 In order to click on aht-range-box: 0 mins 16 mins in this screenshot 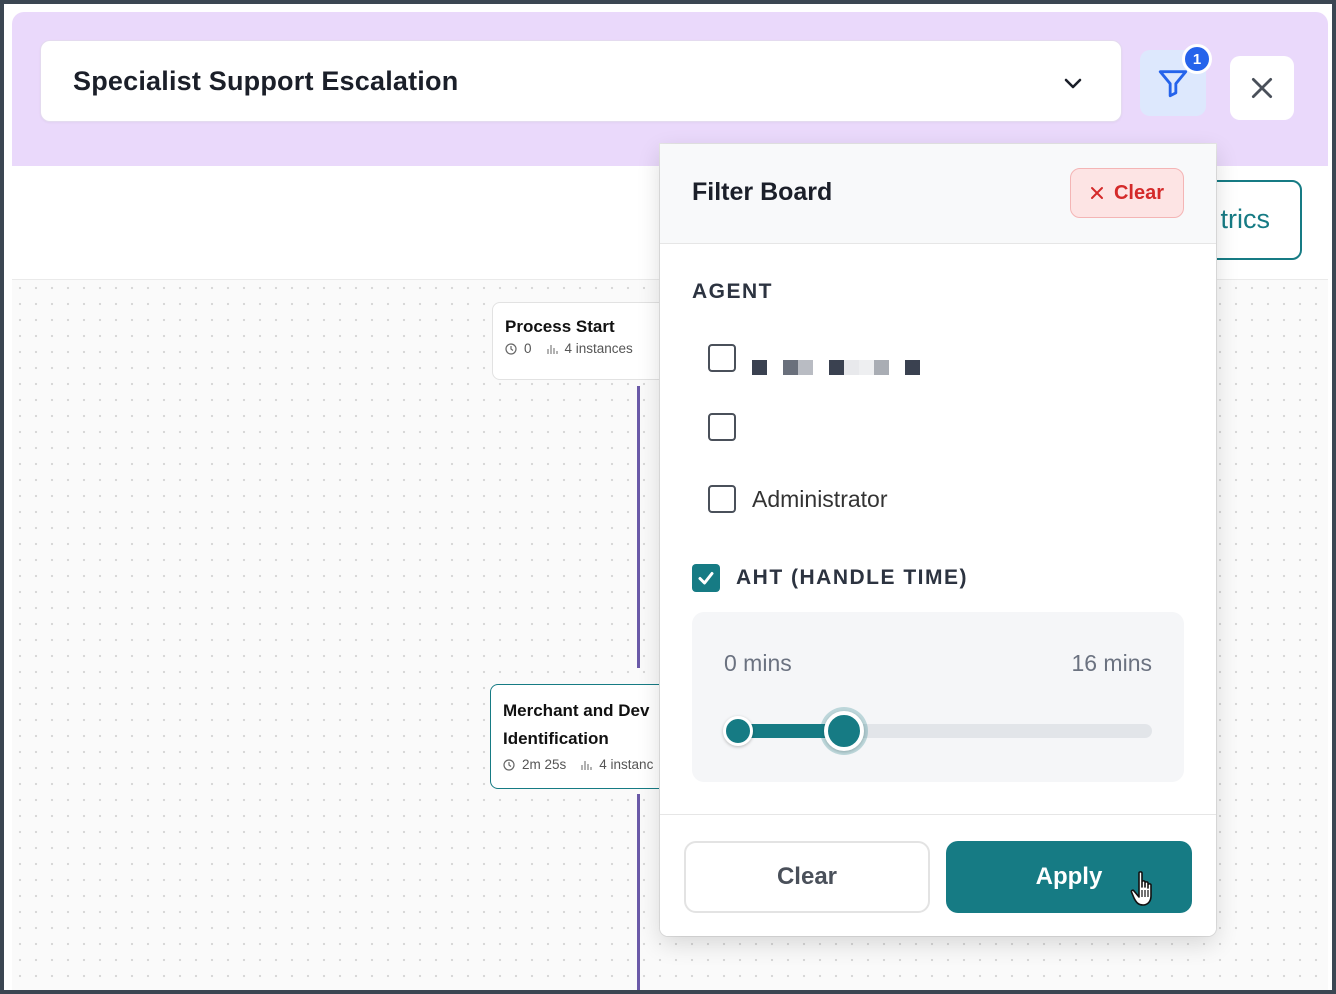, I will do `click(938, 697)`.